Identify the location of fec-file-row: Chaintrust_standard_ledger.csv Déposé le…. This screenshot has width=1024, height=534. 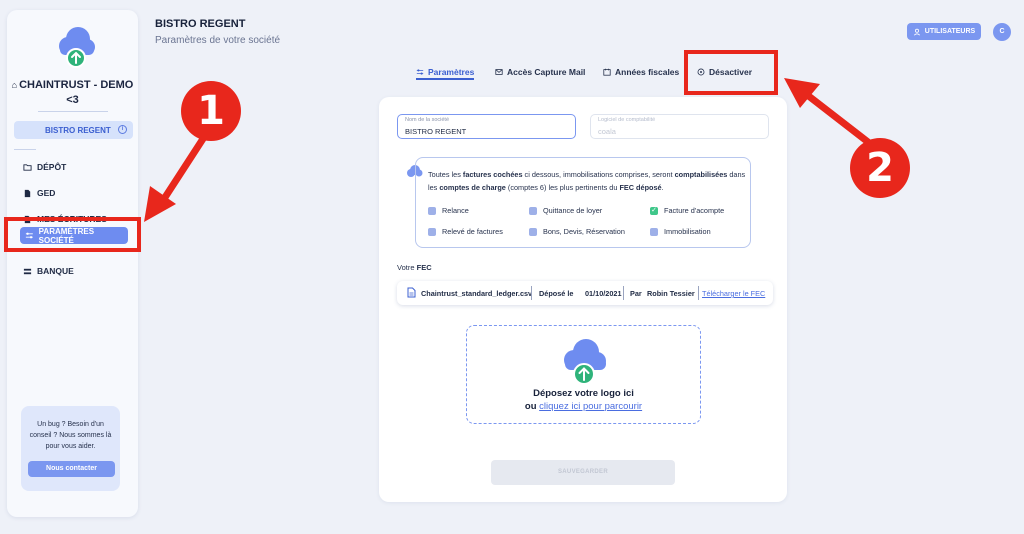
(585, 293).